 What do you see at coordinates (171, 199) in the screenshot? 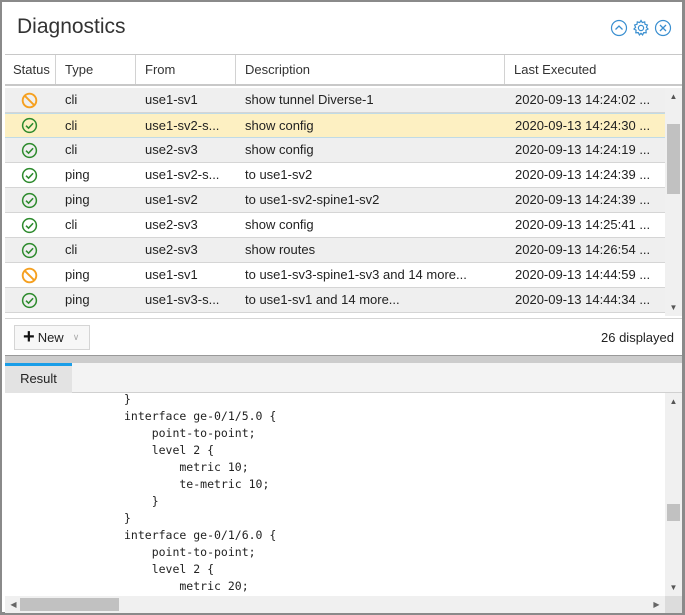
I see `cell-from: use1-sv2` at bounding box center [171, 199].